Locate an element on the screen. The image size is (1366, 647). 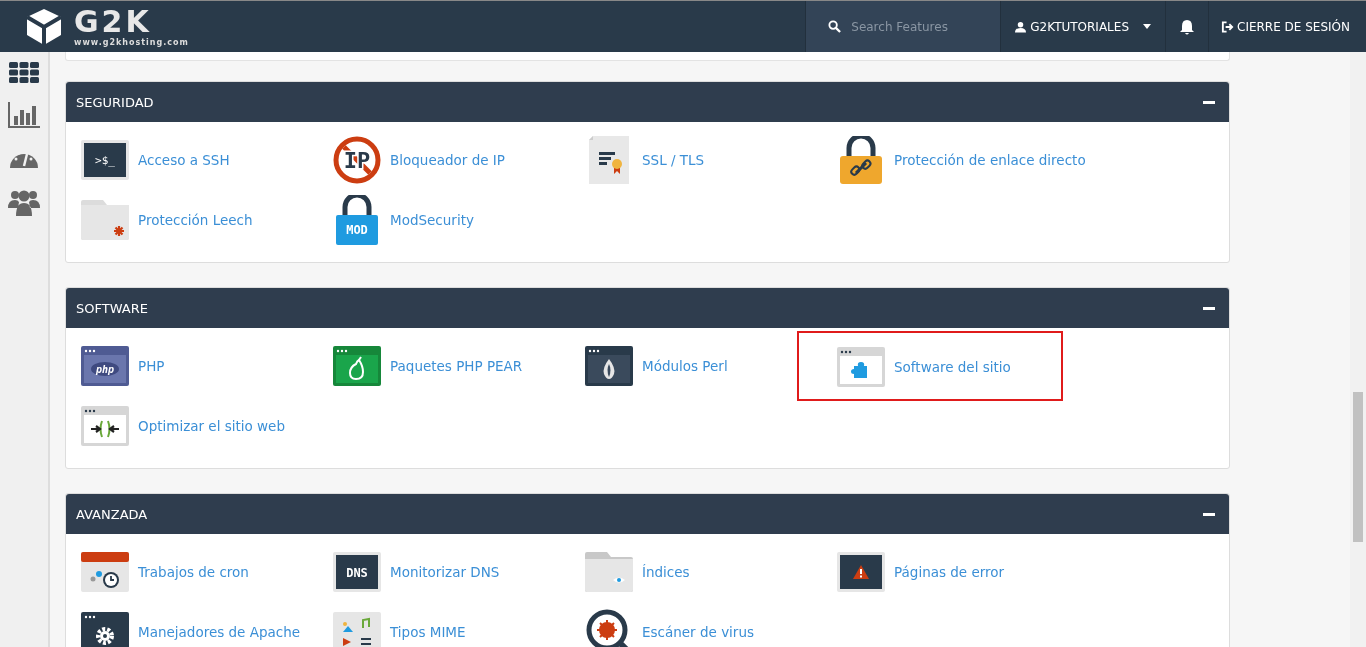
bell-icon is located at coordinates (1187, 26).